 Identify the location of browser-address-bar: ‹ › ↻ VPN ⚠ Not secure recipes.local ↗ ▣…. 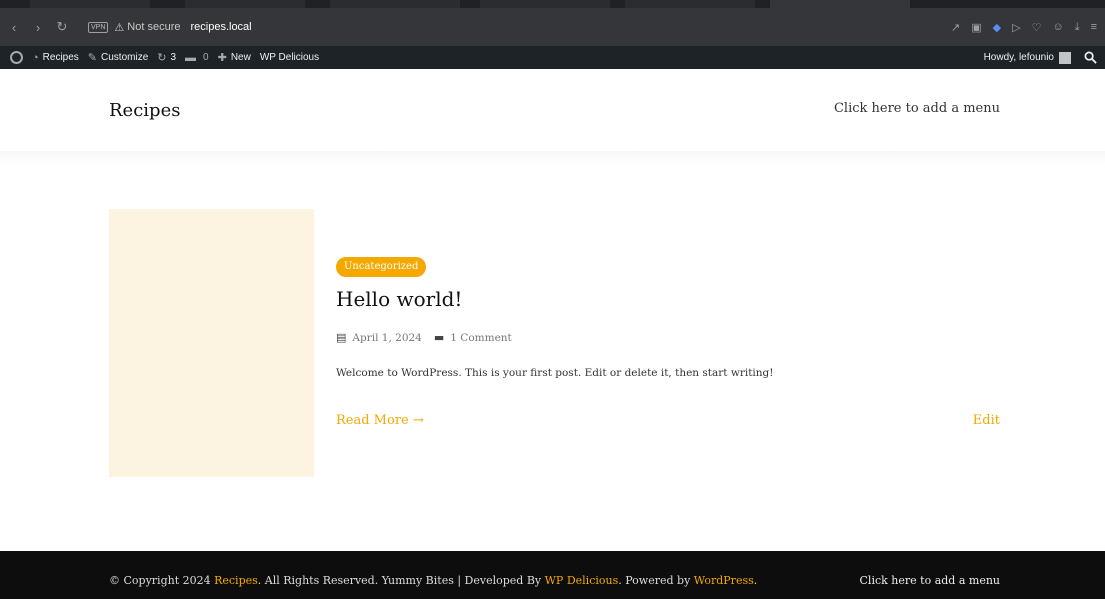
(552, 27).